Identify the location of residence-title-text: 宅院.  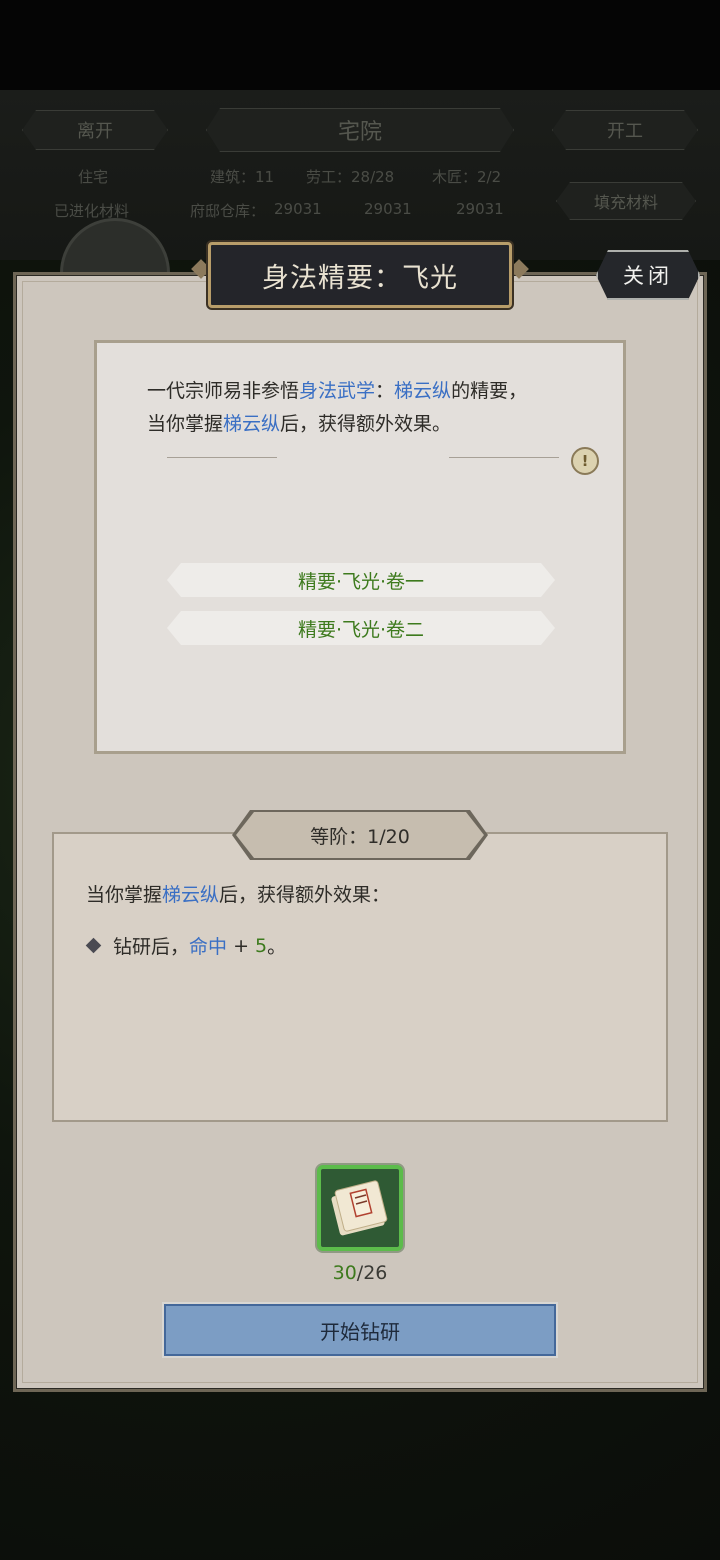
(359, 132).